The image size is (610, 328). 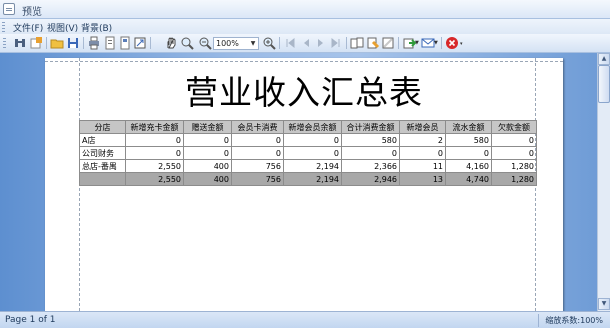 I want to click on status-bar: Page 1 of 1 缩放系数:100%, so click(x=305, y=319).